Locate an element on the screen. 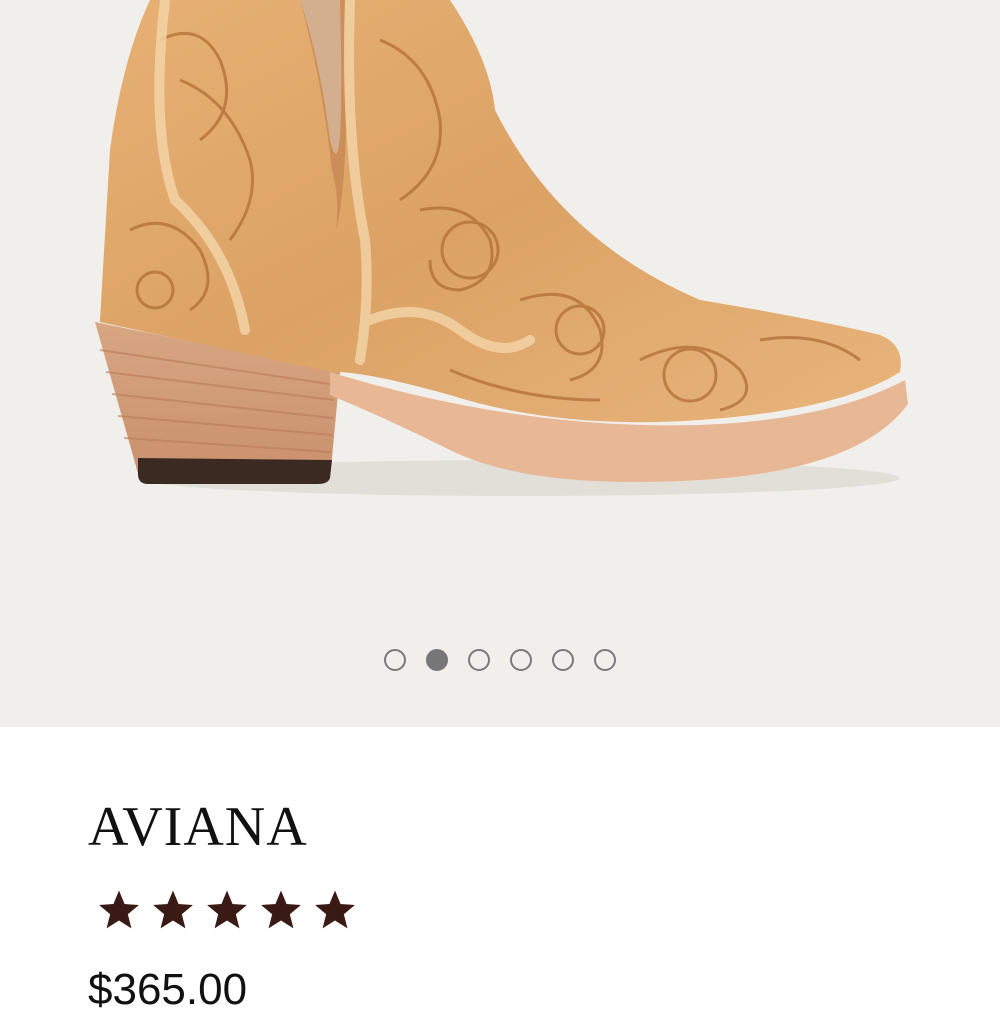  carousel-dot-2-active is located at coordinates (437, 660).